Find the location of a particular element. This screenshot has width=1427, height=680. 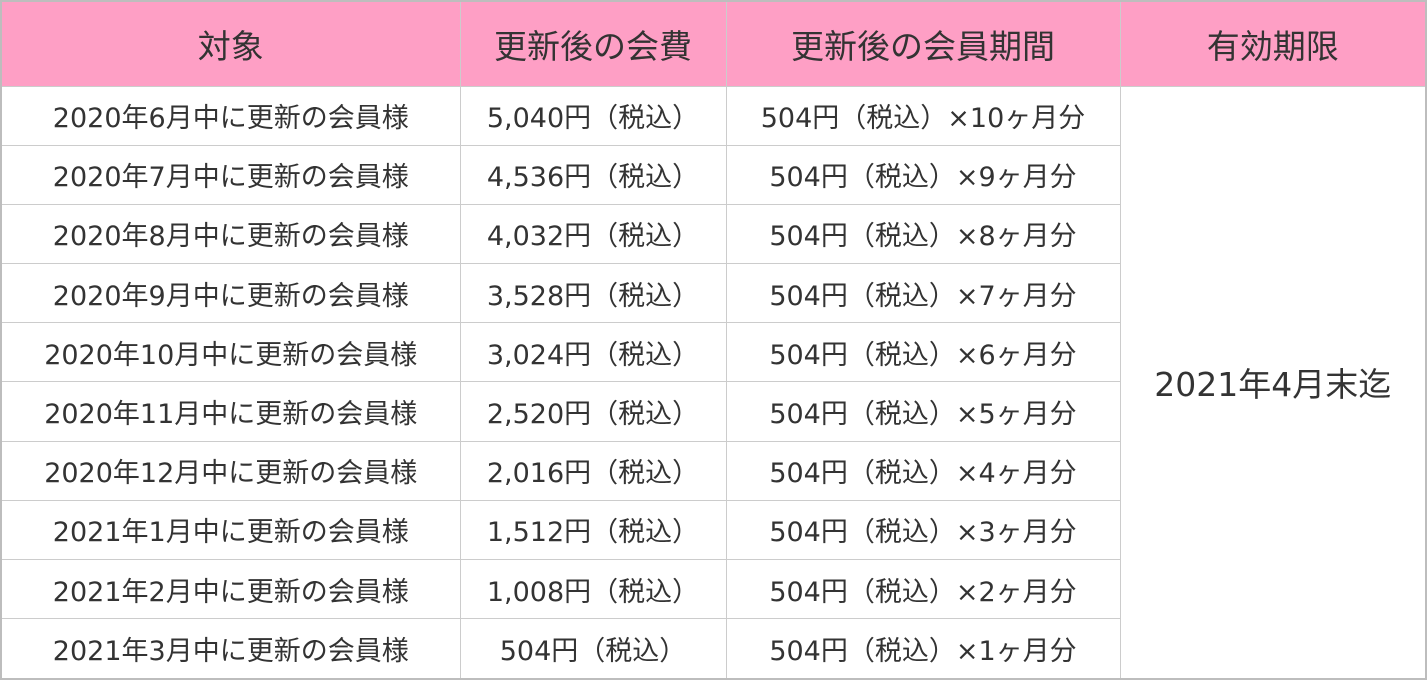

cell-target: 2020年6月中に更新の会員様 is located at coordinates (231, 115).